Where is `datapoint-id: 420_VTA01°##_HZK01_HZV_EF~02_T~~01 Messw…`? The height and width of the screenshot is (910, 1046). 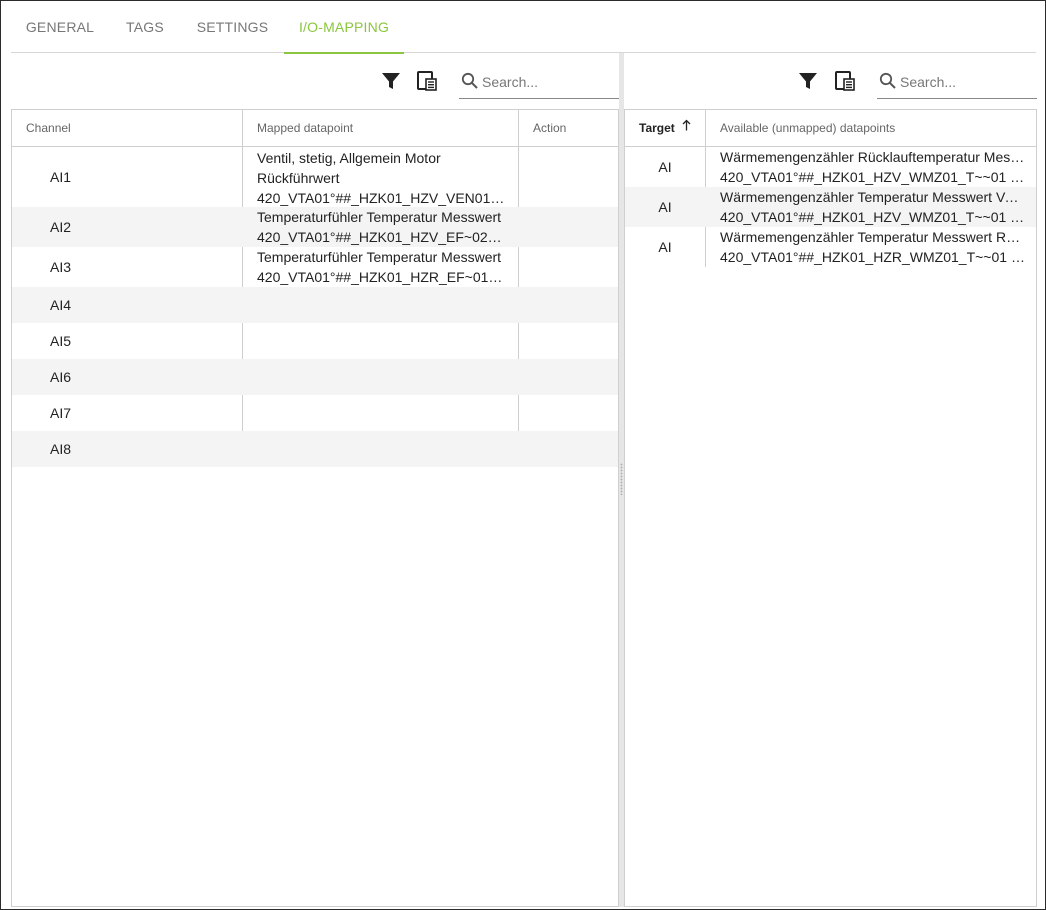
datapoint-id: 420_VTA01°##_HZK01_HZV_EF~02_T~~01 Messw… is located at coordinates (383, 237).